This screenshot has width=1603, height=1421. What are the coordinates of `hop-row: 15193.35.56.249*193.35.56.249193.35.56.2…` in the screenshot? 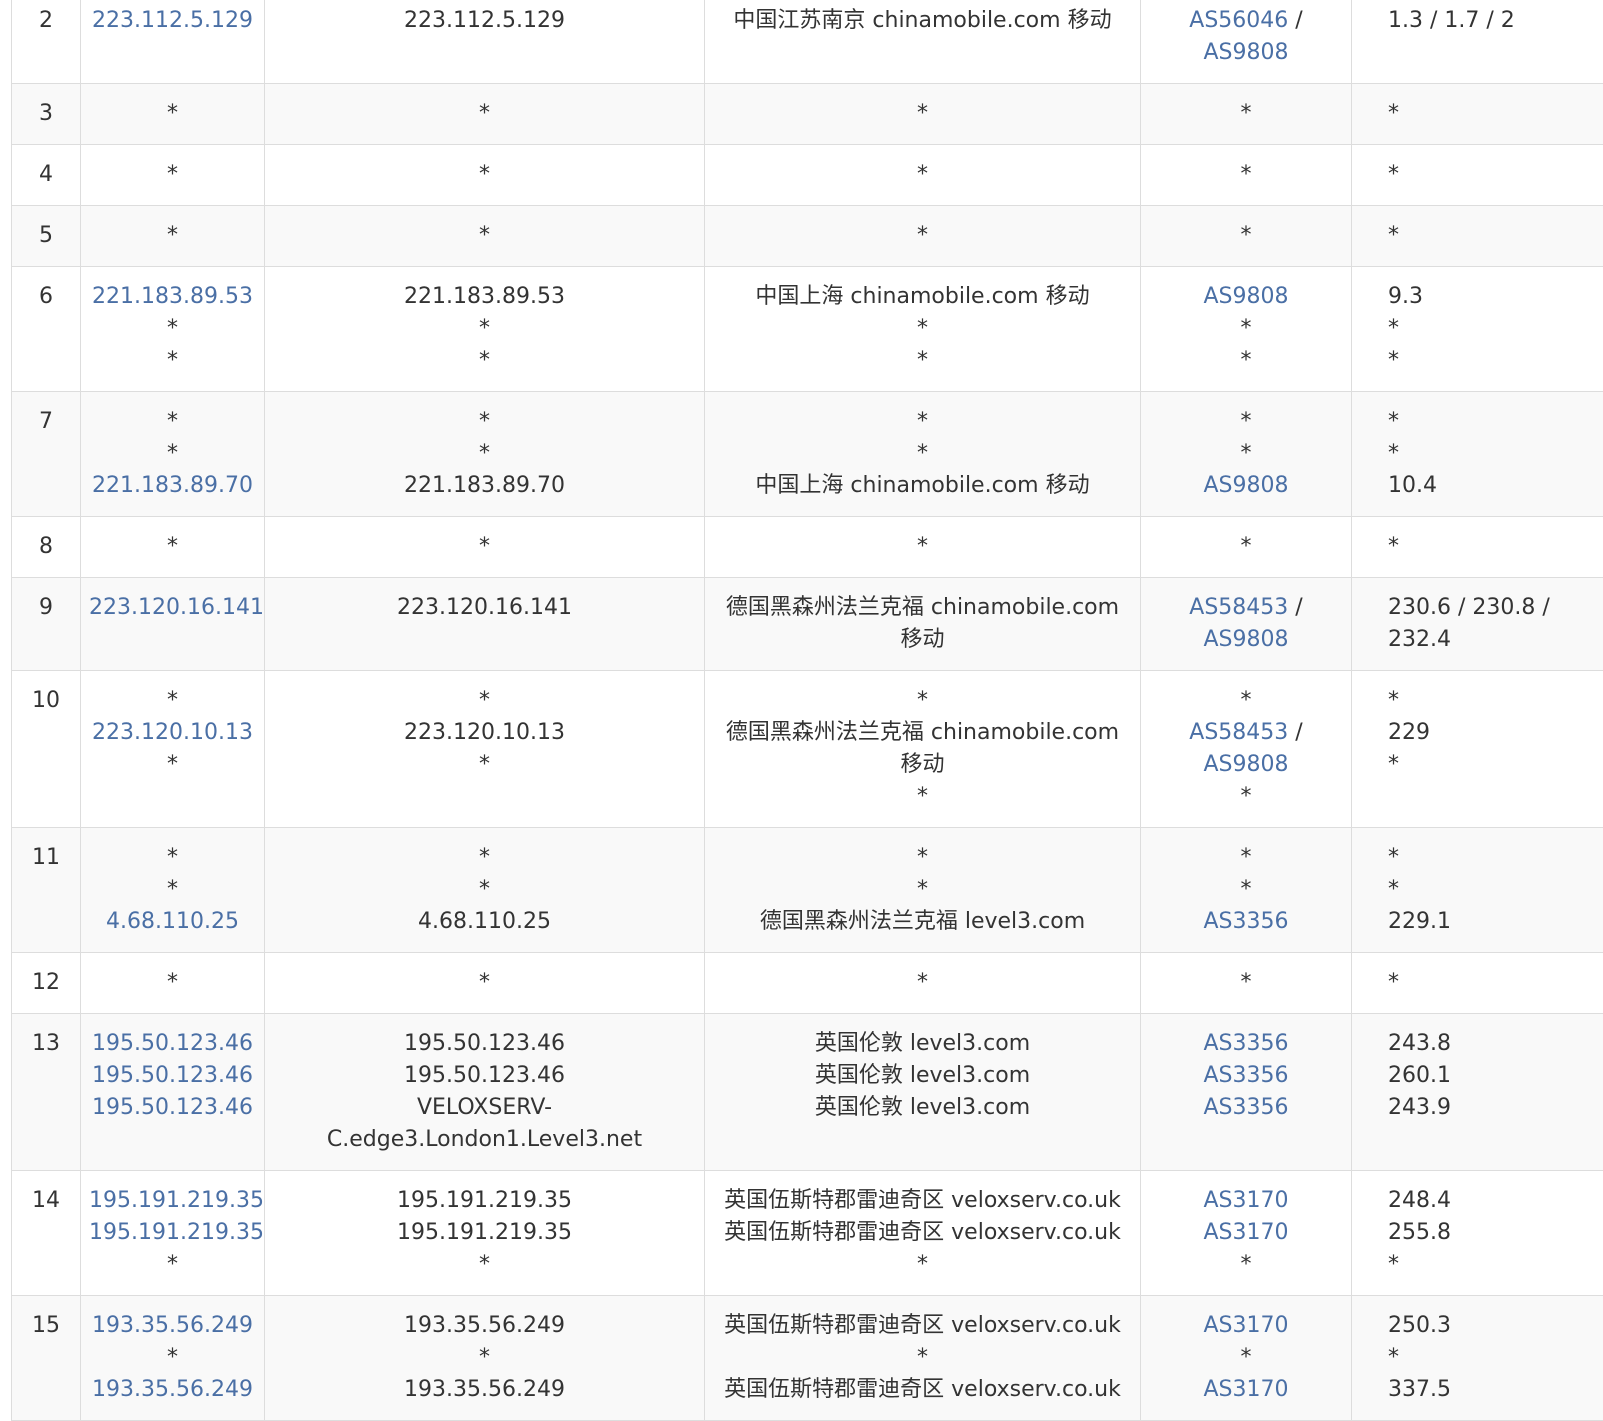 It's located at (807, 1358).